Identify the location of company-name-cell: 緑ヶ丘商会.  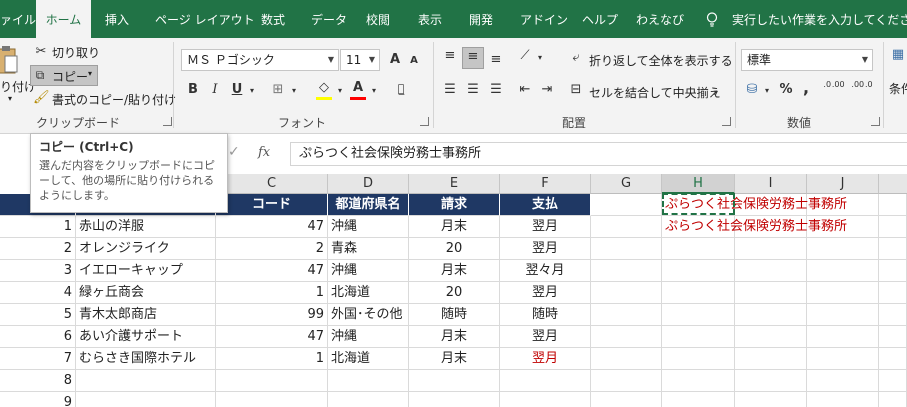
(146, 293).